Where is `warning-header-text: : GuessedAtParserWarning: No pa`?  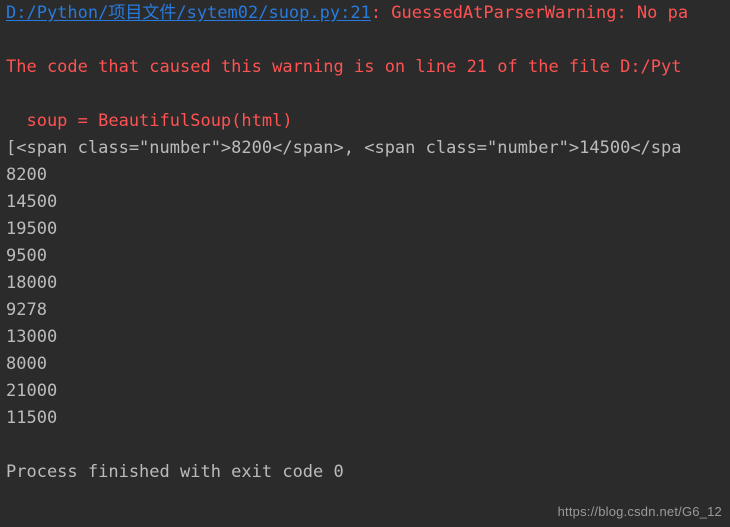
warning-header-text: : GuessedAtParserWarning: No pa is located at coordinates (529, 13).